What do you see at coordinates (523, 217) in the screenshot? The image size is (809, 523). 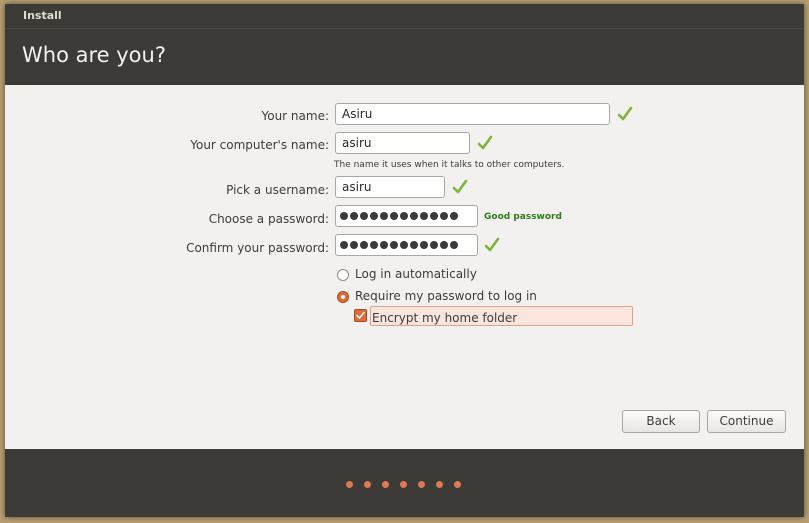 I see `password-strength: Good password` at bounding box center [523, 217].